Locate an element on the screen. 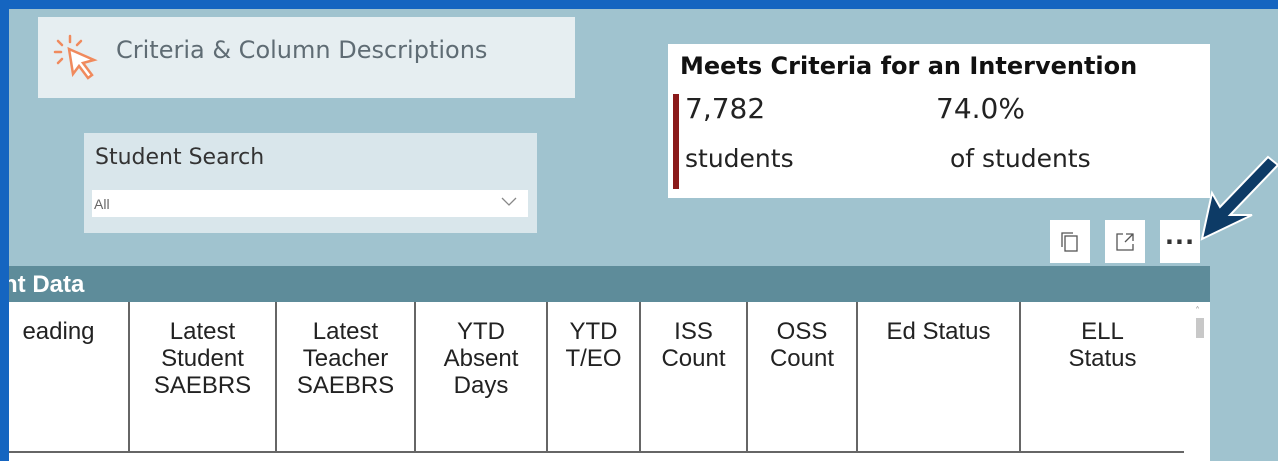 Image resolution: width=1278 pixels, height=461 pixels. kpi-student-count-label: students is located at coordinates (739, 158).